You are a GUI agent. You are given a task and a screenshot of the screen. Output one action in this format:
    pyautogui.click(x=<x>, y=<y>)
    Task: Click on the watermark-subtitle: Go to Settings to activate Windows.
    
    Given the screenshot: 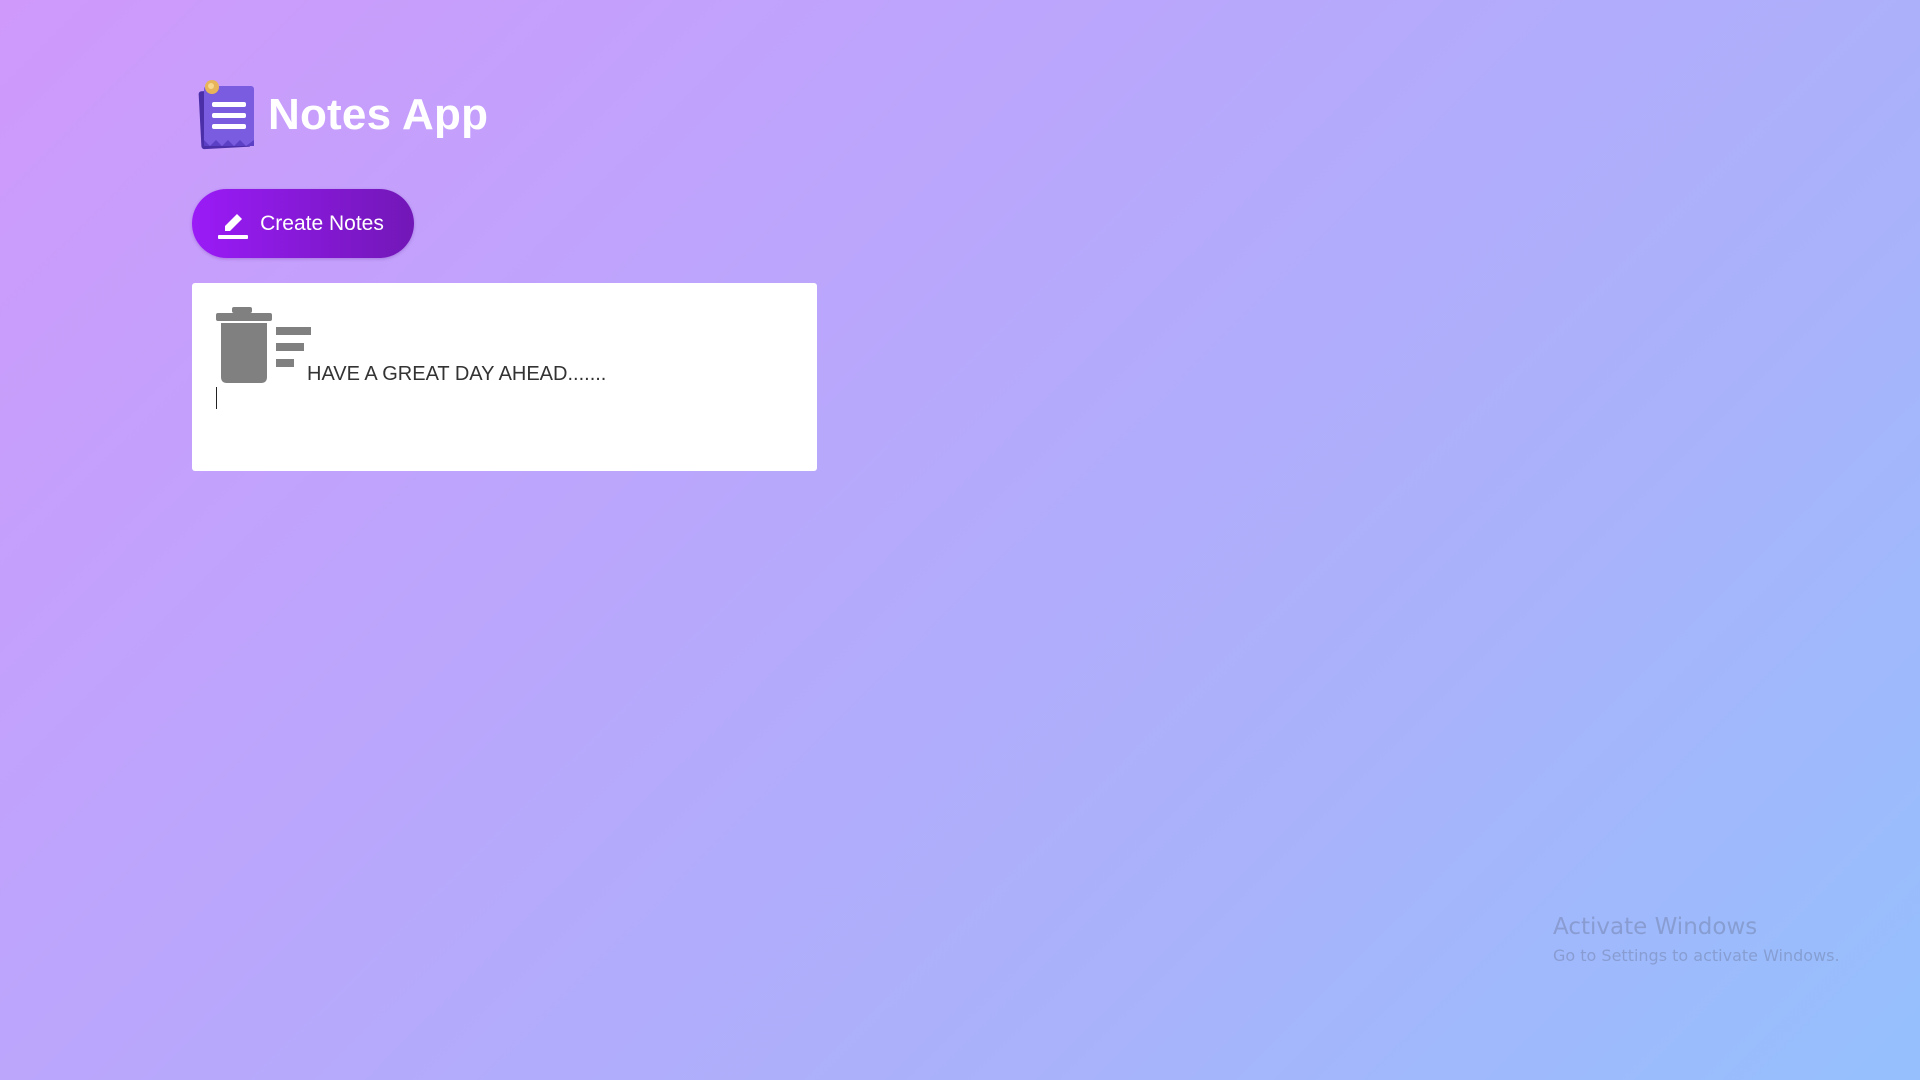 What is the action you would take?
    pyautogui.click(x=1696, y=955)
    